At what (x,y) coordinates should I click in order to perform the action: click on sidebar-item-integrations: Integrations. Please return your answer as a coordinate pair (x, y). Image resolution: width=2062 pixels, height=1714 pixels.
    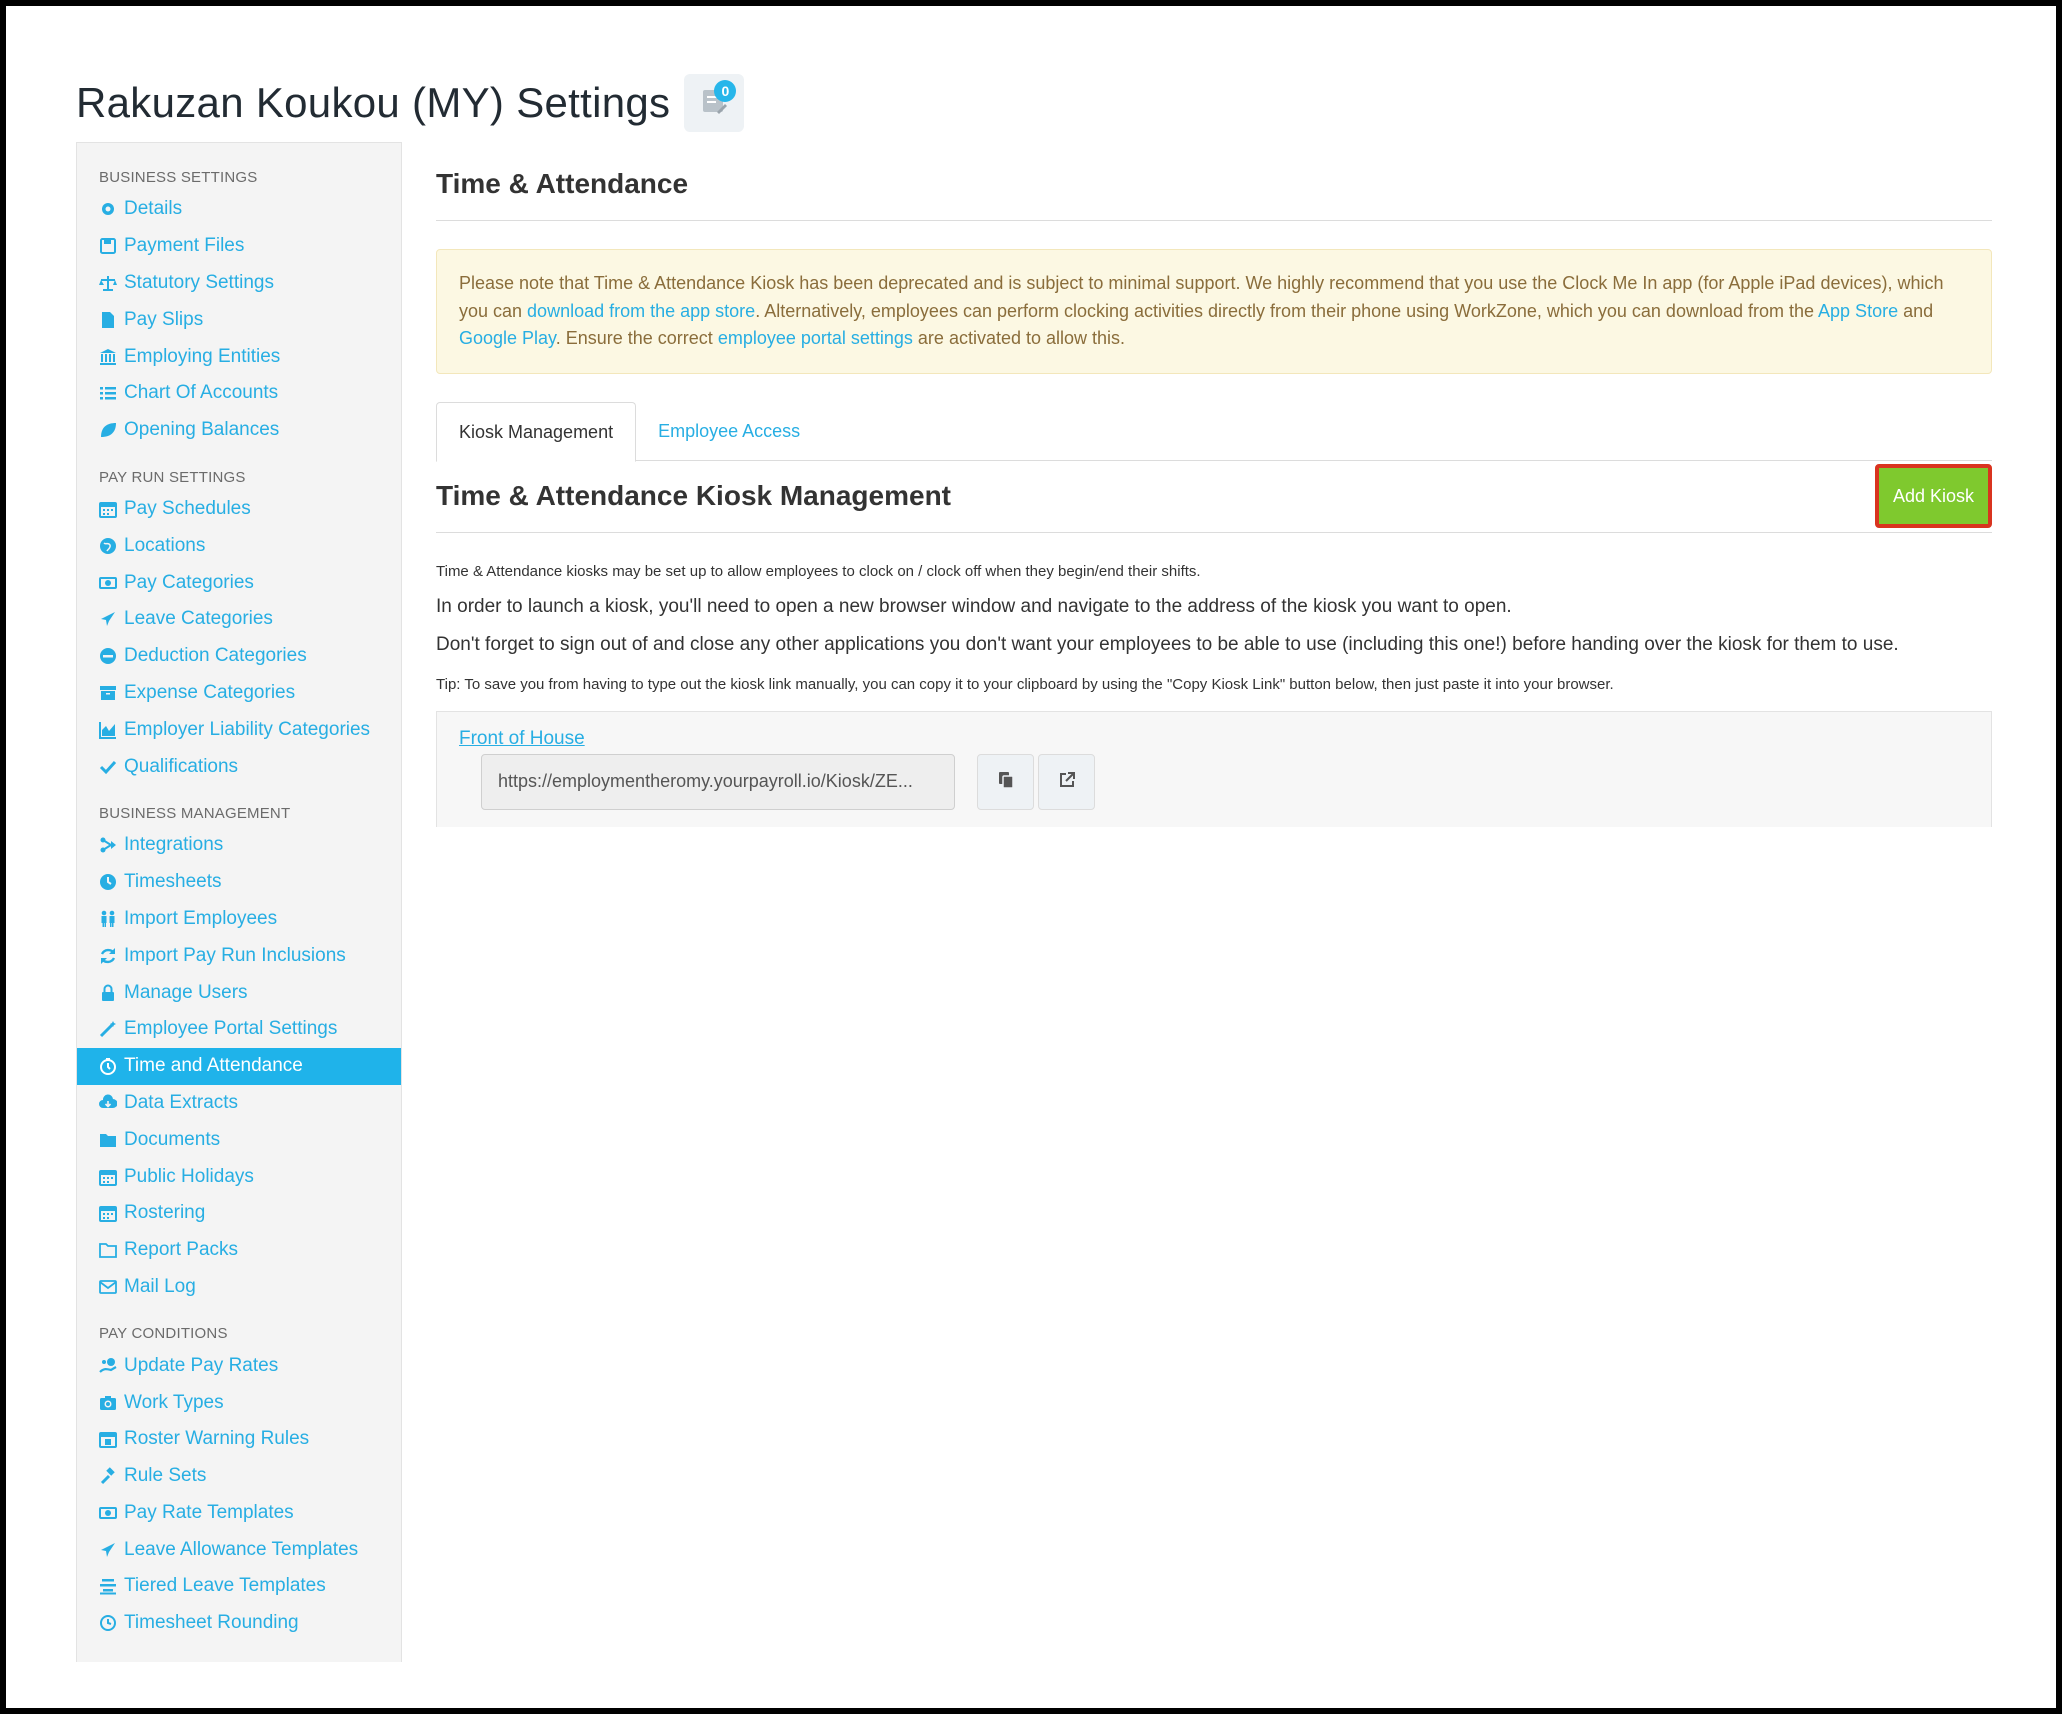
    Looking at the image, I should click on (239, 845).